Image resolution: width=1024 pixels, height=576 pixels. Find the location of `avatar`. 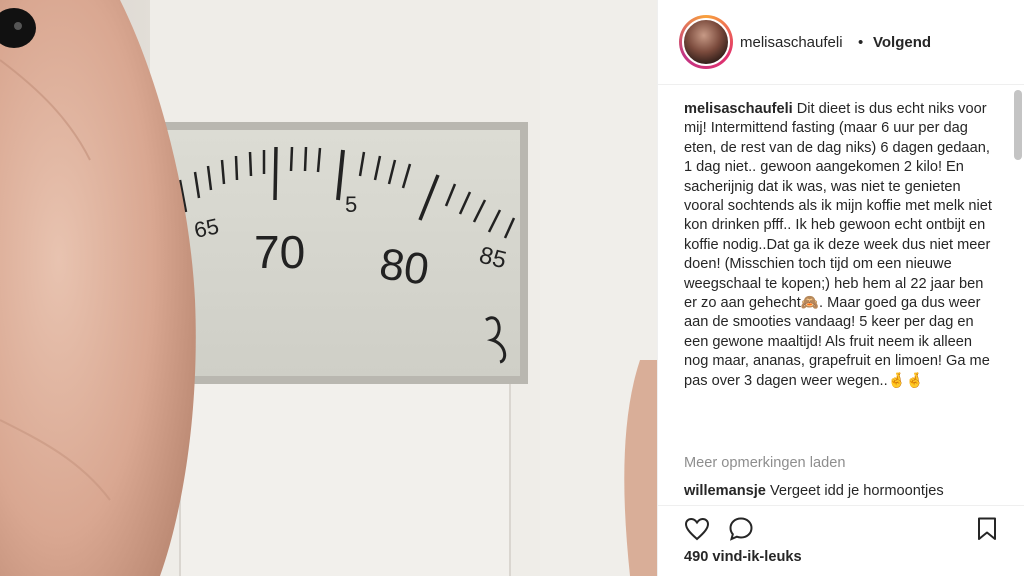

avatar is located at coordinates (706, 42).